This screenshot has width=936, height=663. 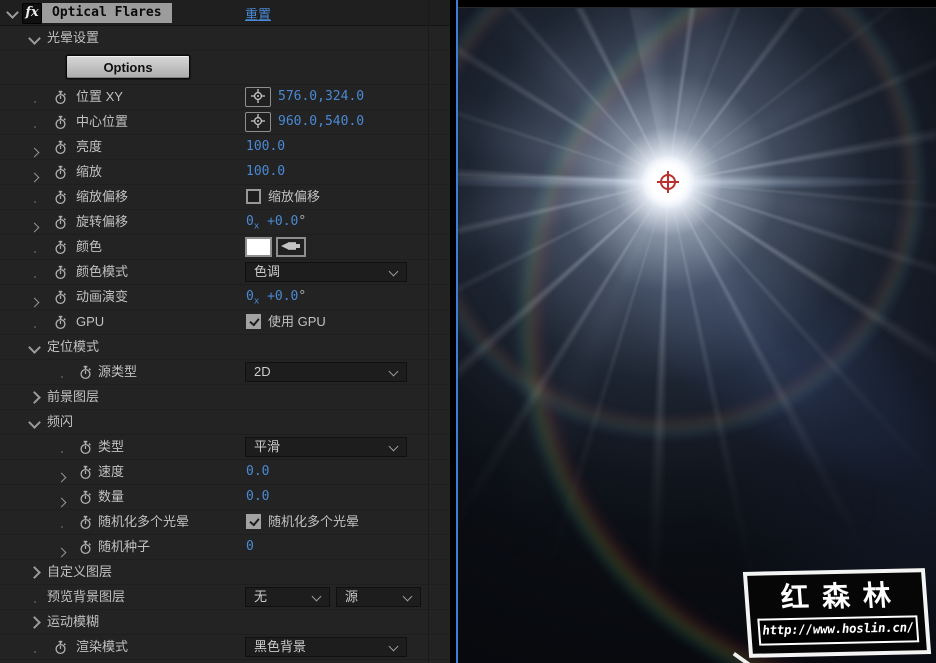 I want to click on dropdown-render-mode: 黑色背景, so click(x=326, y=647).